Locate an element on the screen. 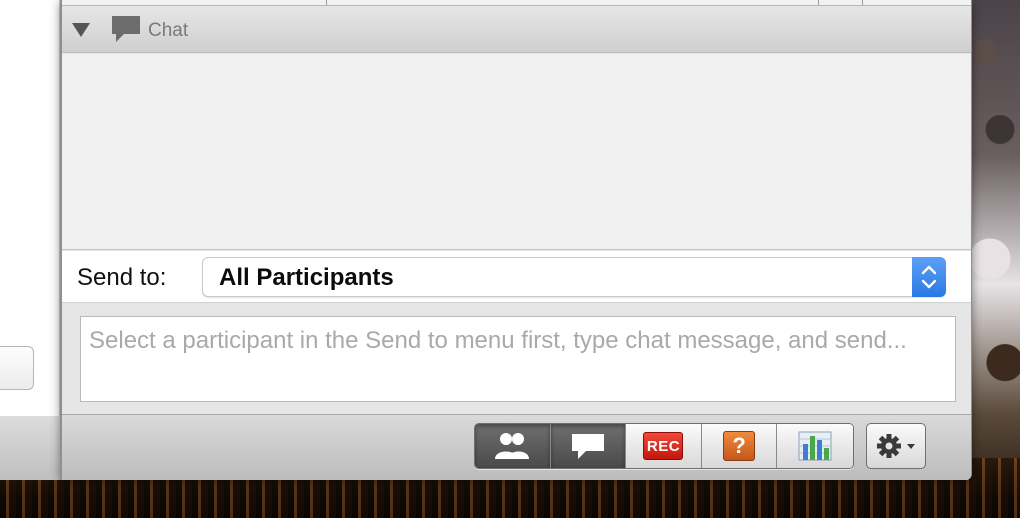 Image resolution: width=1020 pixels, height=518 pixels. record-icon: REC is located at coordinates (663, 446).